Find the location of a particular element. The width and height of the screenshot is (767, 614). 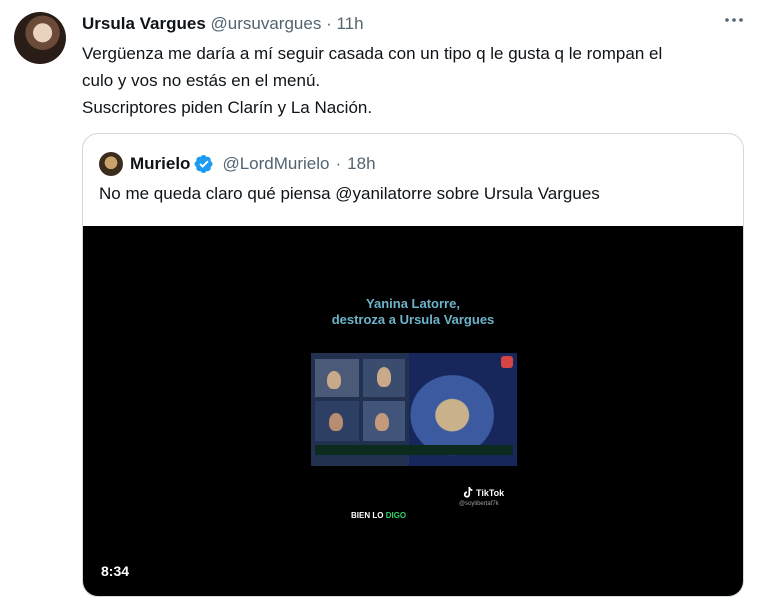

tiktok-watermark: TikTok is located at coordinates (483, 492).